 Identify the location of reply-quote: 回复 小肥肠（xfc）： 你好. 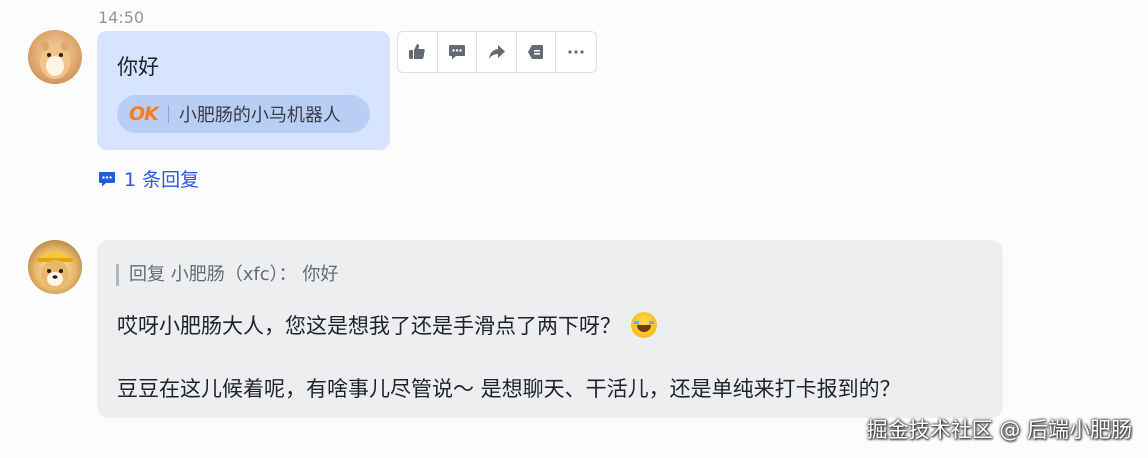
(227, 275).